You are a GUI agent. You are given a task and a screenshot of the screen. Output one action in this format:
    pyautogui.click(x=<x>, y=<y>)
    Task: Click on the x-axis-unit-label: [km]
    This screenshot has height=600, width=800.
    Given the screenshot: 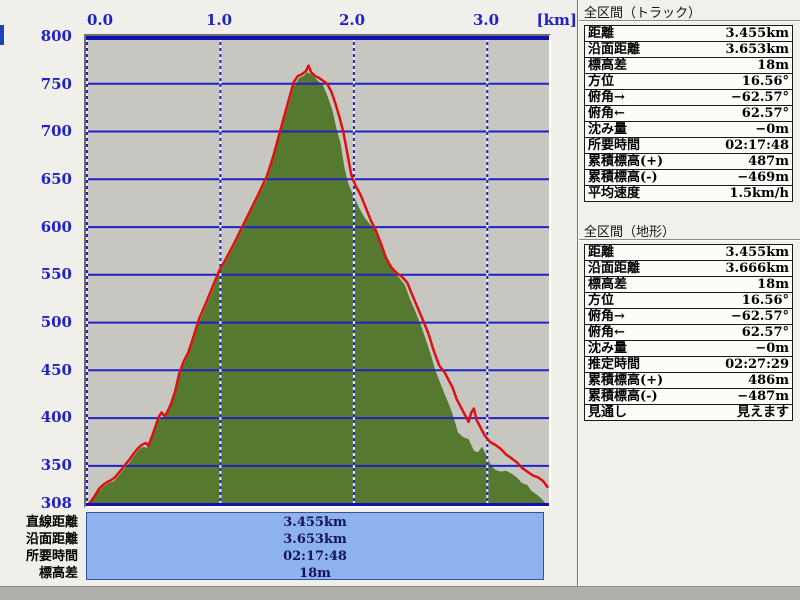 What is the action you would take?
    pyautogui.click(x=556, y=20)
    